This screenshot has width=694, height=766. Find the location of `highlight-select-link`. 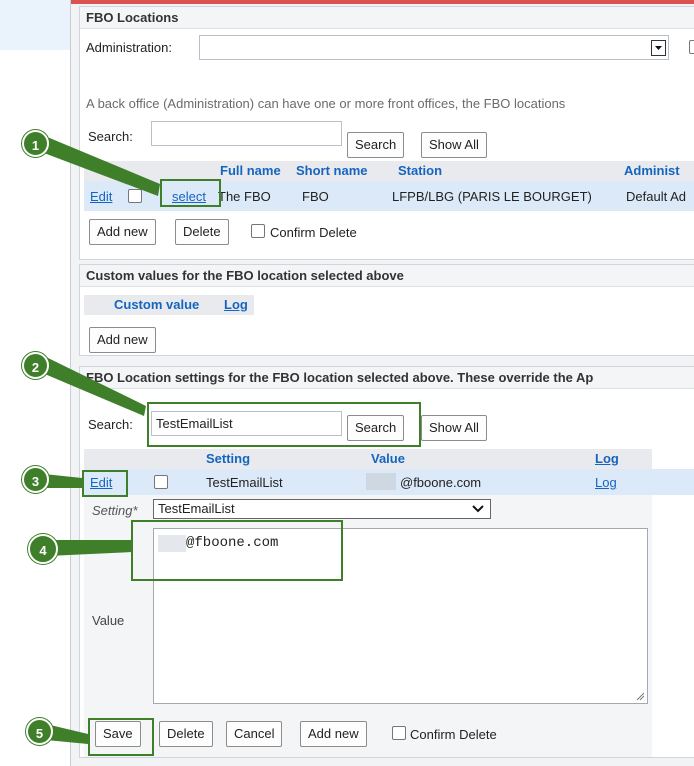

highlight-select-link is located at coordinates (190, 193).